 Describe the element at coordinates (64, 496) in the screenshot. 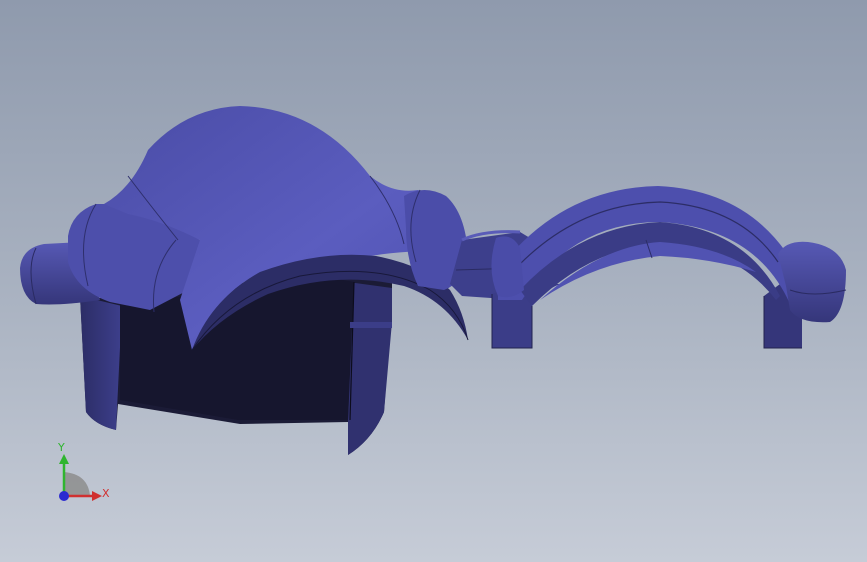

I see `z-axis-dot` at that location.